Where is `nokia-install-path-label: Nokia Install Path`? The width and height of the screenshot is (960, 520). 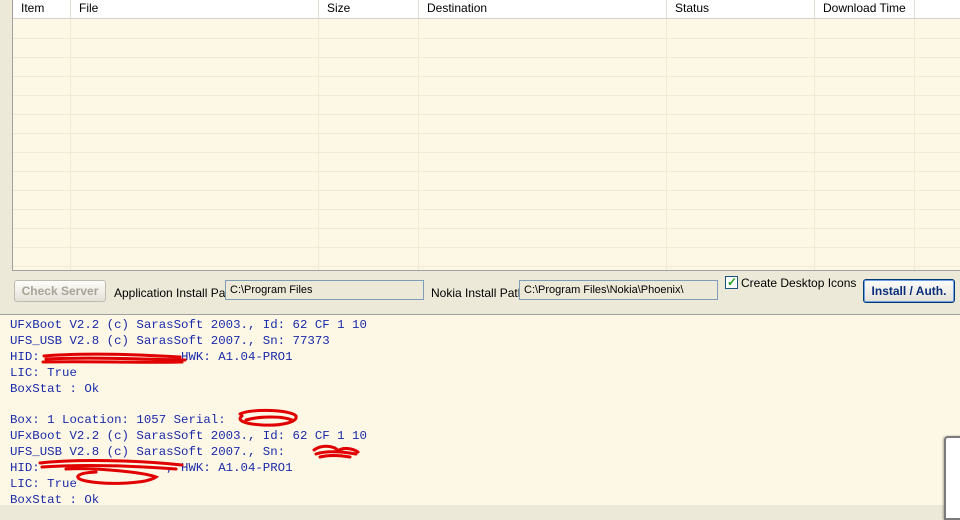 nokia-install-path-label: Nokia Install Path is located at coordinates (478, 293).